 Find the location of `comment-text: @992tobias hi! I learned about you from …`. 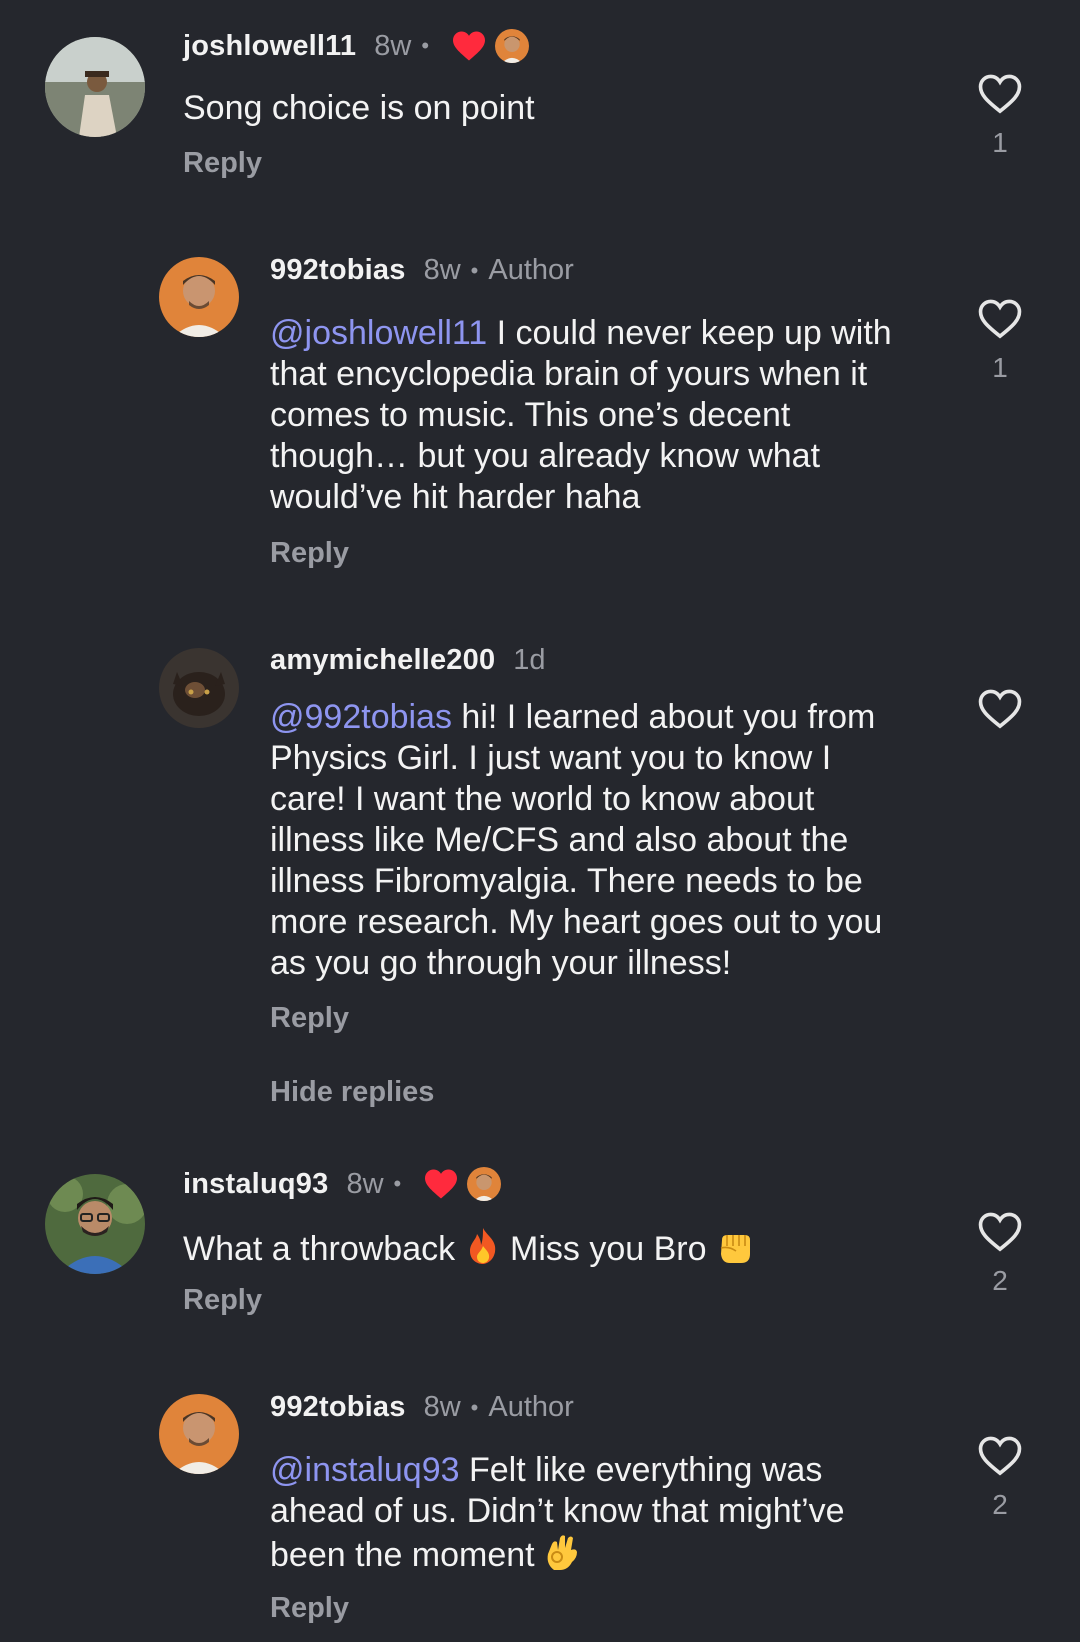

comment-text: @992tobias hi! I learned about you from … is located at coordinates (595, 840).